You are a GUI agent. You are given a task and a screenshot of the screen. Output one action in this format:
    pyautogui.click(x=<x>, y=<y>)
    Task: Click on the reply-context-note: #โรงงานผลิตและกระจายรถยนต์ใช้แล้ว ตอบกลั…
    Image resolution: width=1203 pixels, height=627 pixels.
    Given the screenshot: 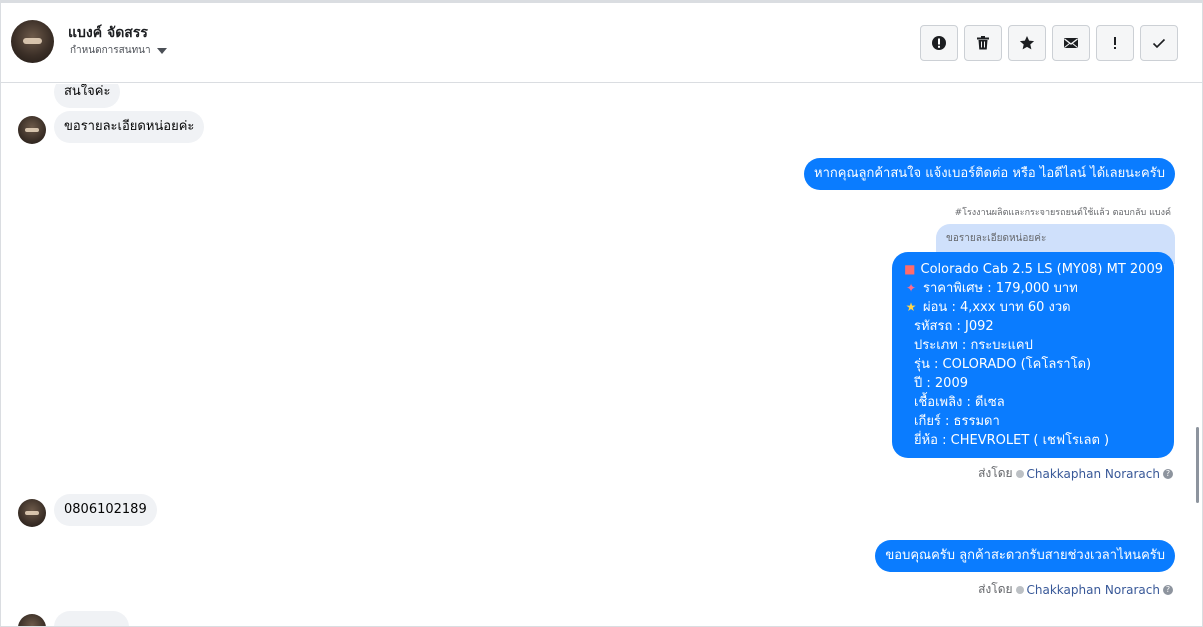 What is the action you would take?
    pyautogui.click(x=1062, y=213)
    